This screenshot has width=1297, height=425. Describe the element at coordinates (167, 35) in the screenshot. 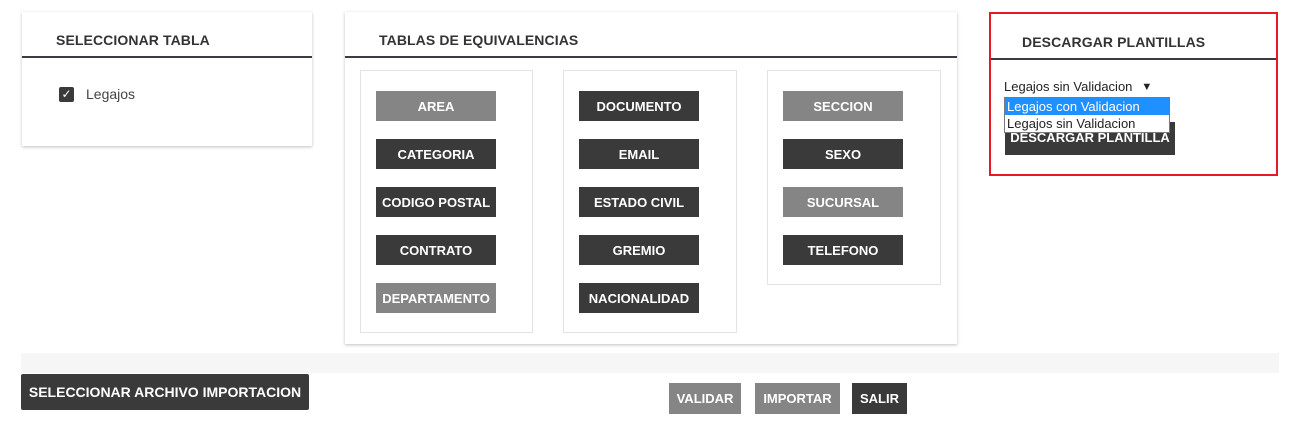

I see `select-table-title: SELECCIONAR TABLA` at that location.